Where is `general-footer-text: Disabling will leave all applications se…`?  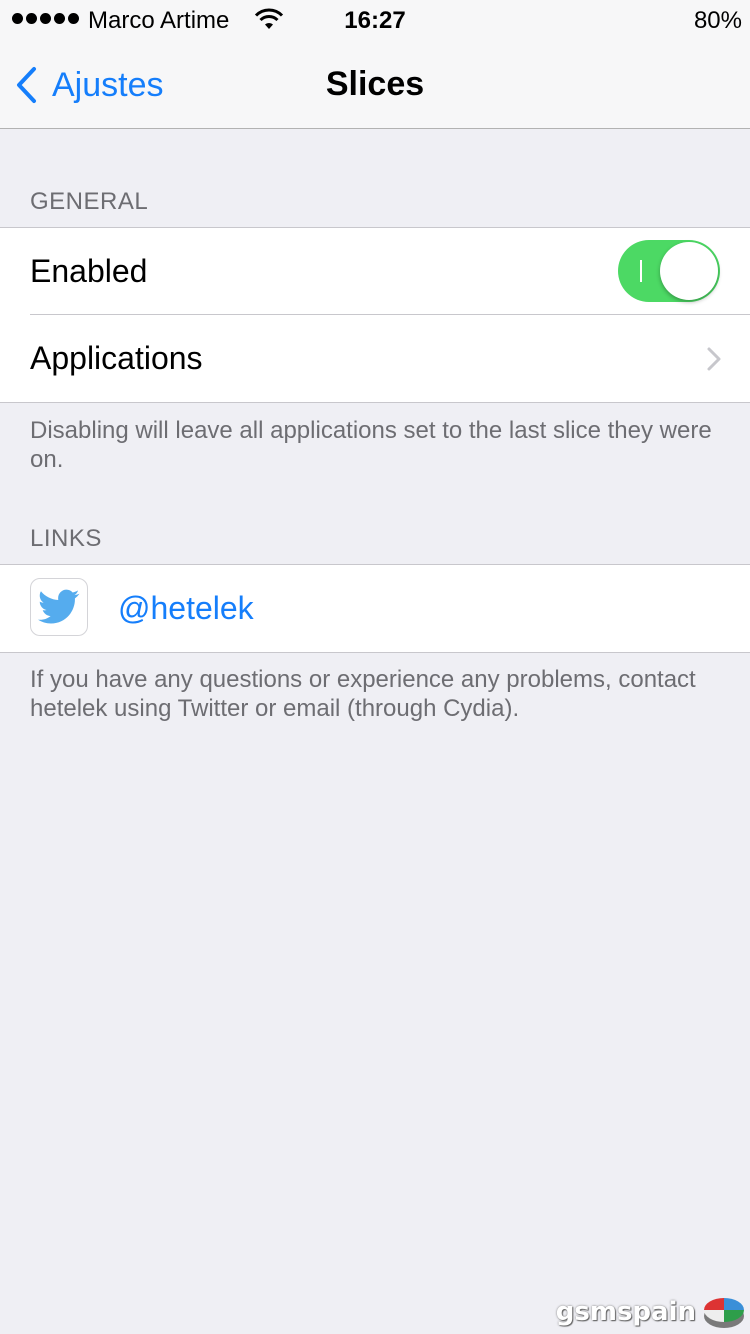 general-footer-text: Disabling will leave all applications se… is located at coordinates (371, 445).